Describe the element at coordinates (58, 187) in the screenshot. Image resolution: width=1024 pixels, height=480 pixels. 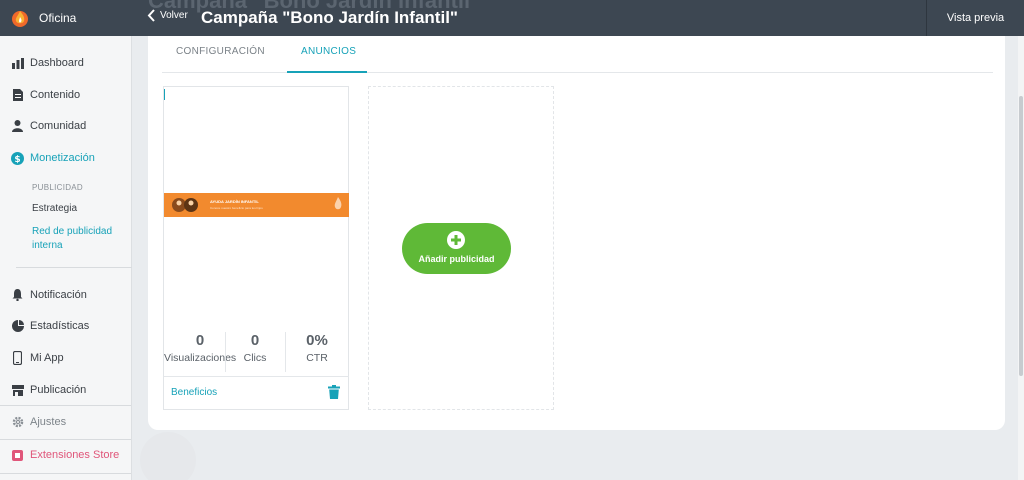
I see `sidebar-subheading: PUBLICIDAD` at that location.